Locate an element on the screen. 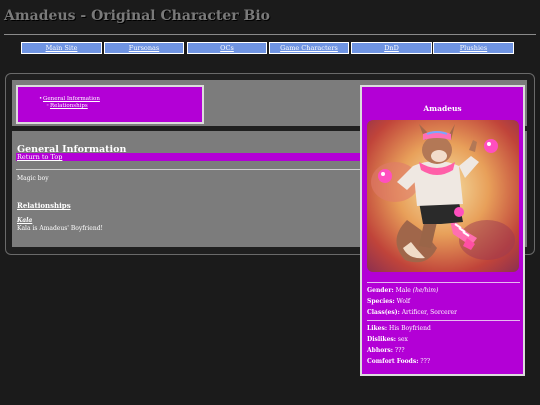 The width and height of the screenshot is (540, 405). character-illustration is located at coordinates (443, 196).